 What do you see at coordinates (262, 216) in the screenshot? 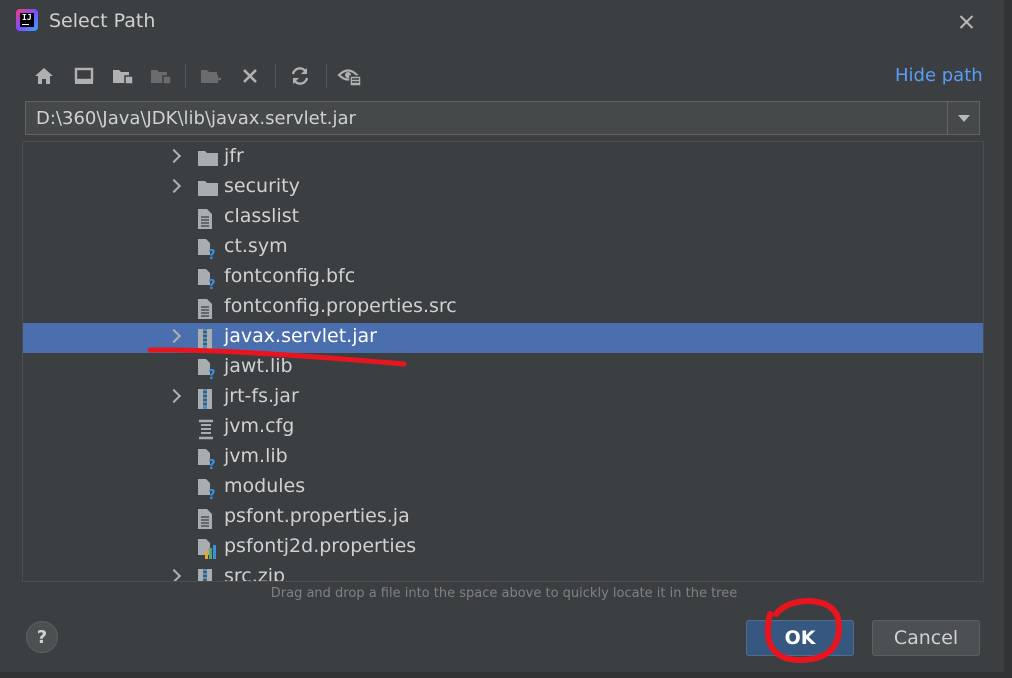
I see `tree-row-label: classlist` at bounding box center [262, 216].